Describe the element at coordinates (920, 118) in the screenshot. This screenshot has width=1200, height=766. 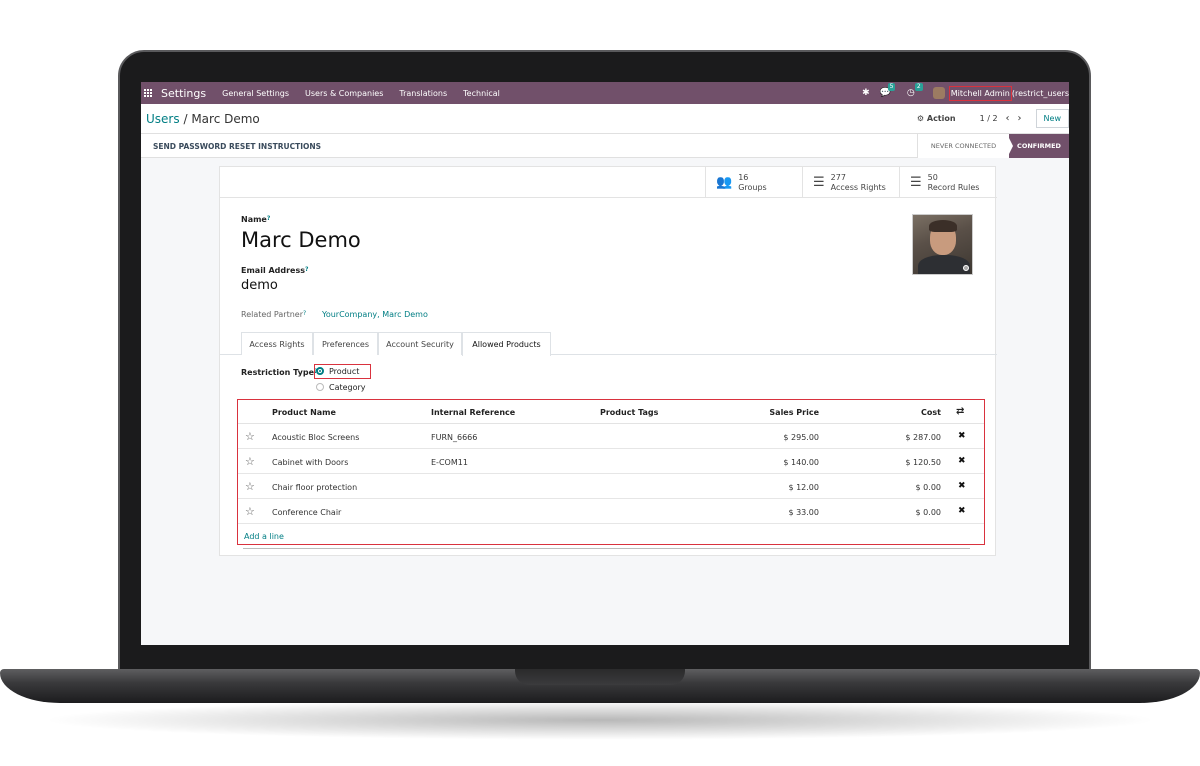
I see `gear-icon: ⚙` at that location.